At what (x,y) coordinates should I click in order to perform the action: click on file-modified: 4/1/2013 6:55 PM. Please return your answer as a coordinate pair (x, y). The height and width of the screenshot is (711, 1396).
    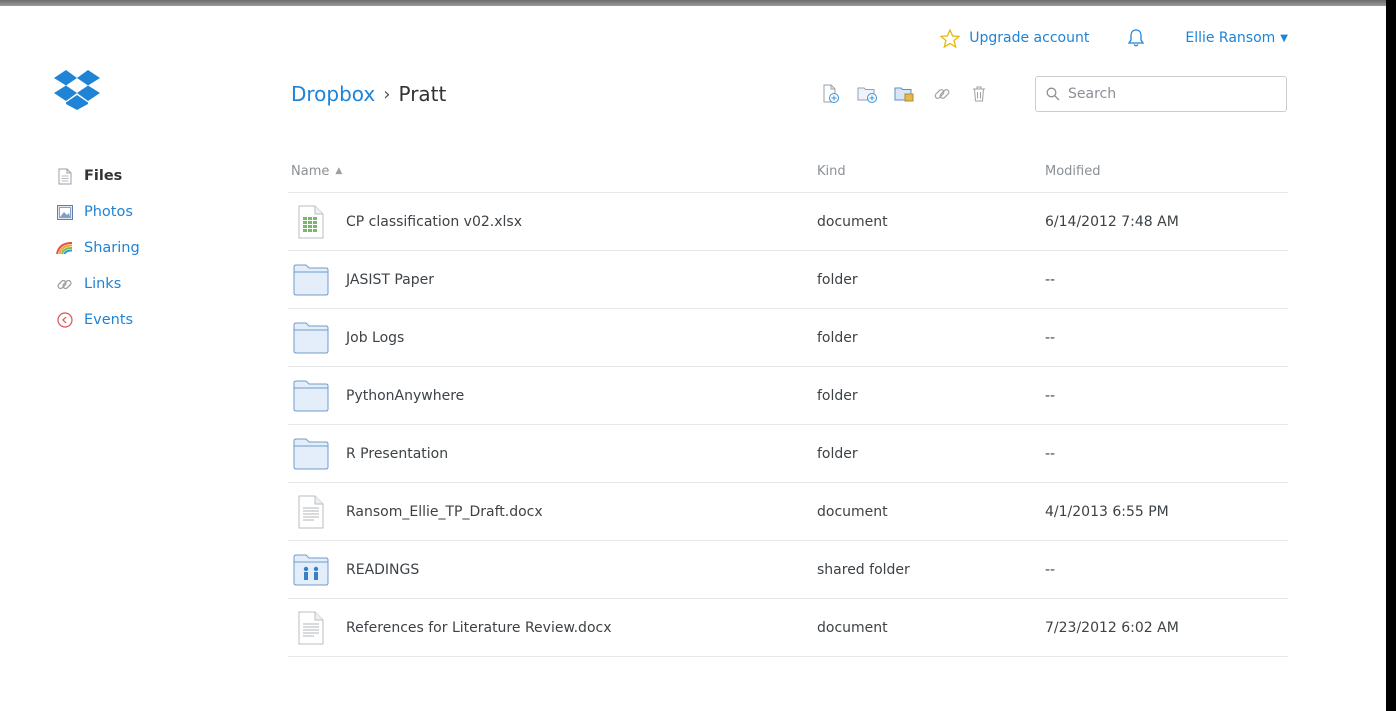
    Looking at the image, I should click on (1107, 511).